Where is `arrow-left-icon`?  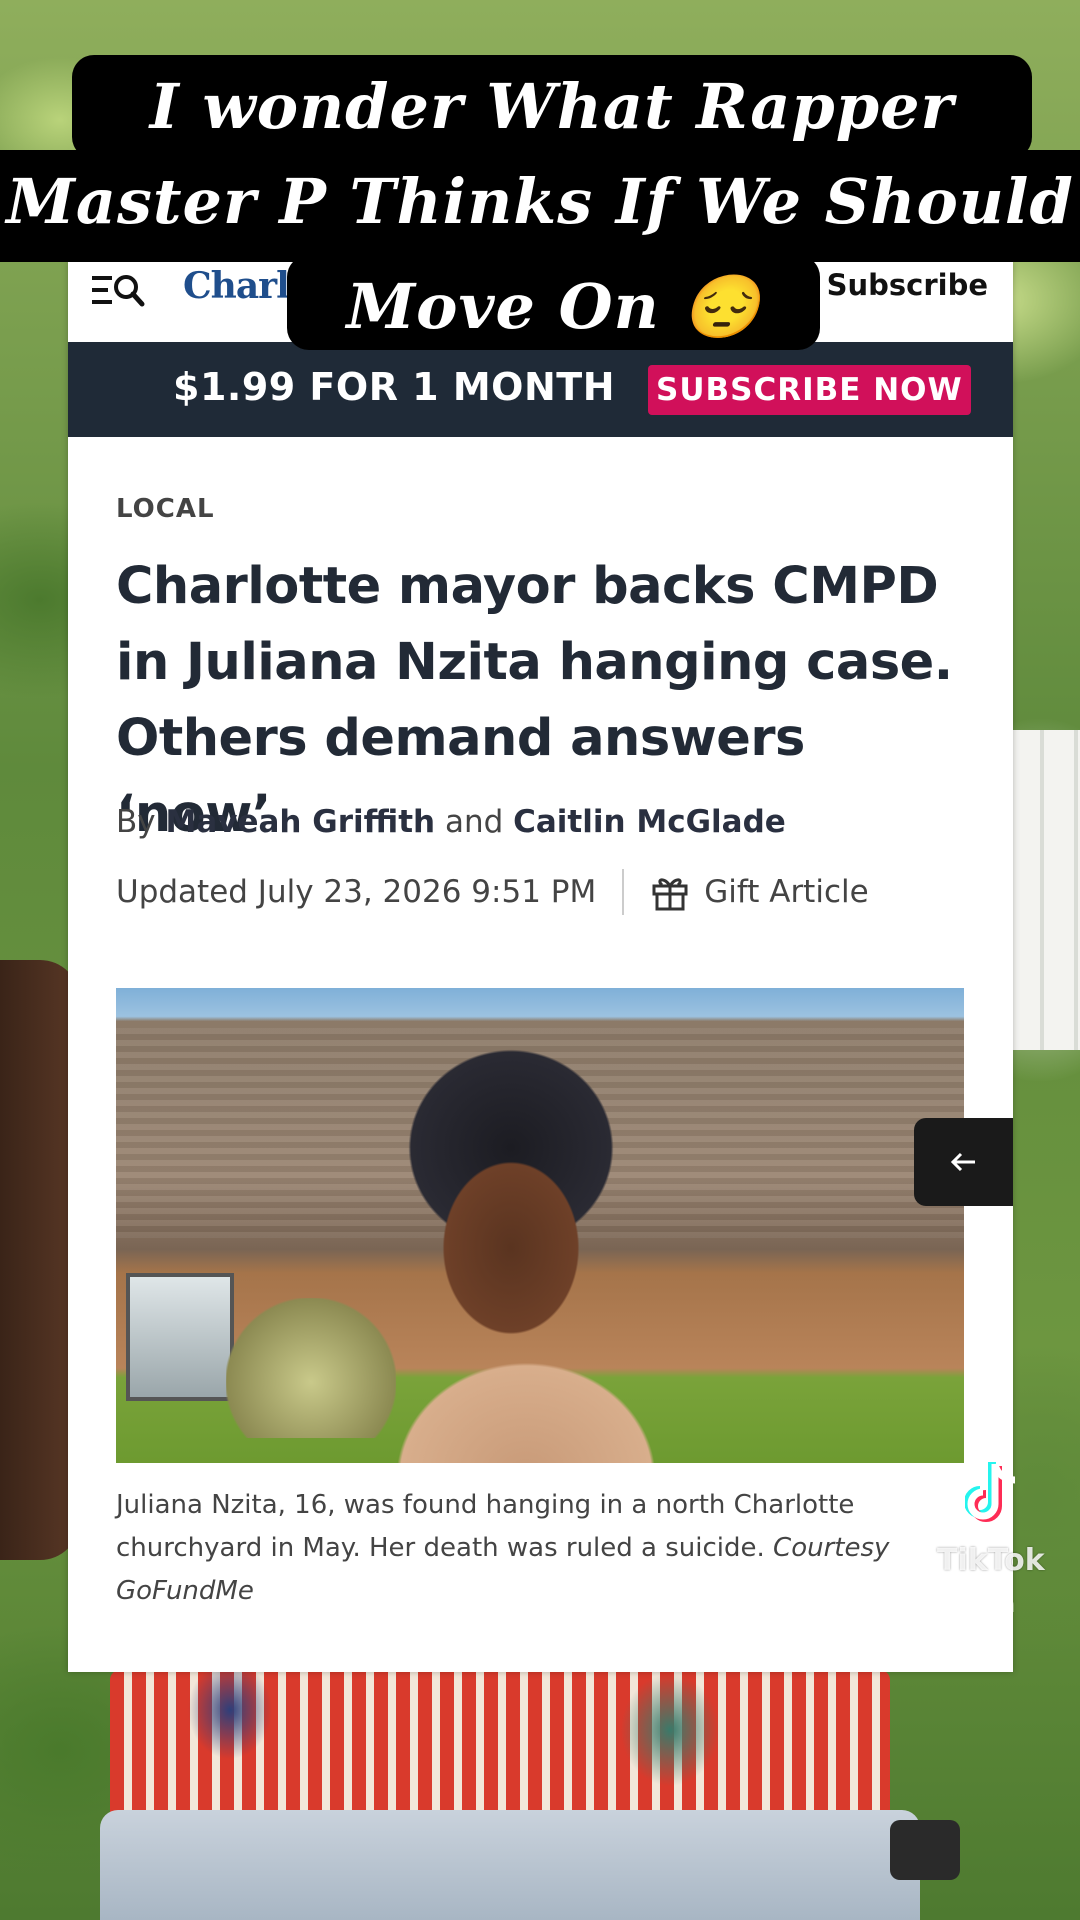
arrow-left-icon is located at coordinates (962, 1162).